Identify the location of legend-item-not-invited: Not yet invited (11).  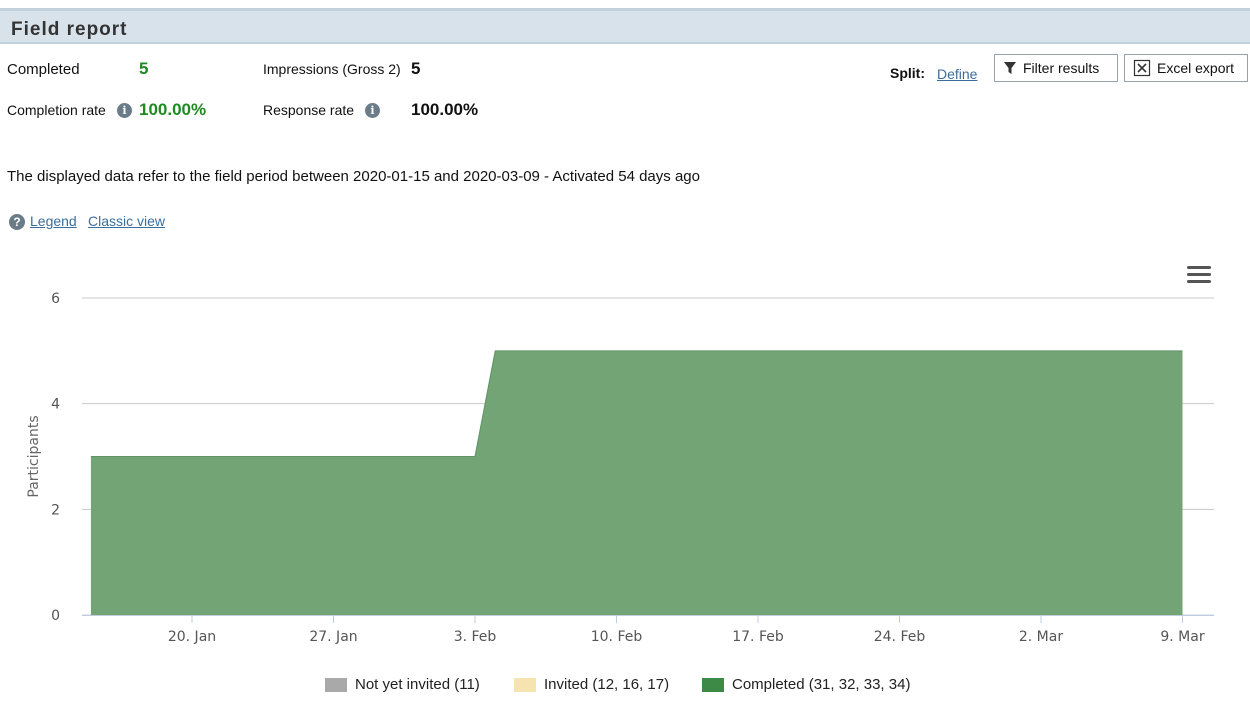
(402, 684).